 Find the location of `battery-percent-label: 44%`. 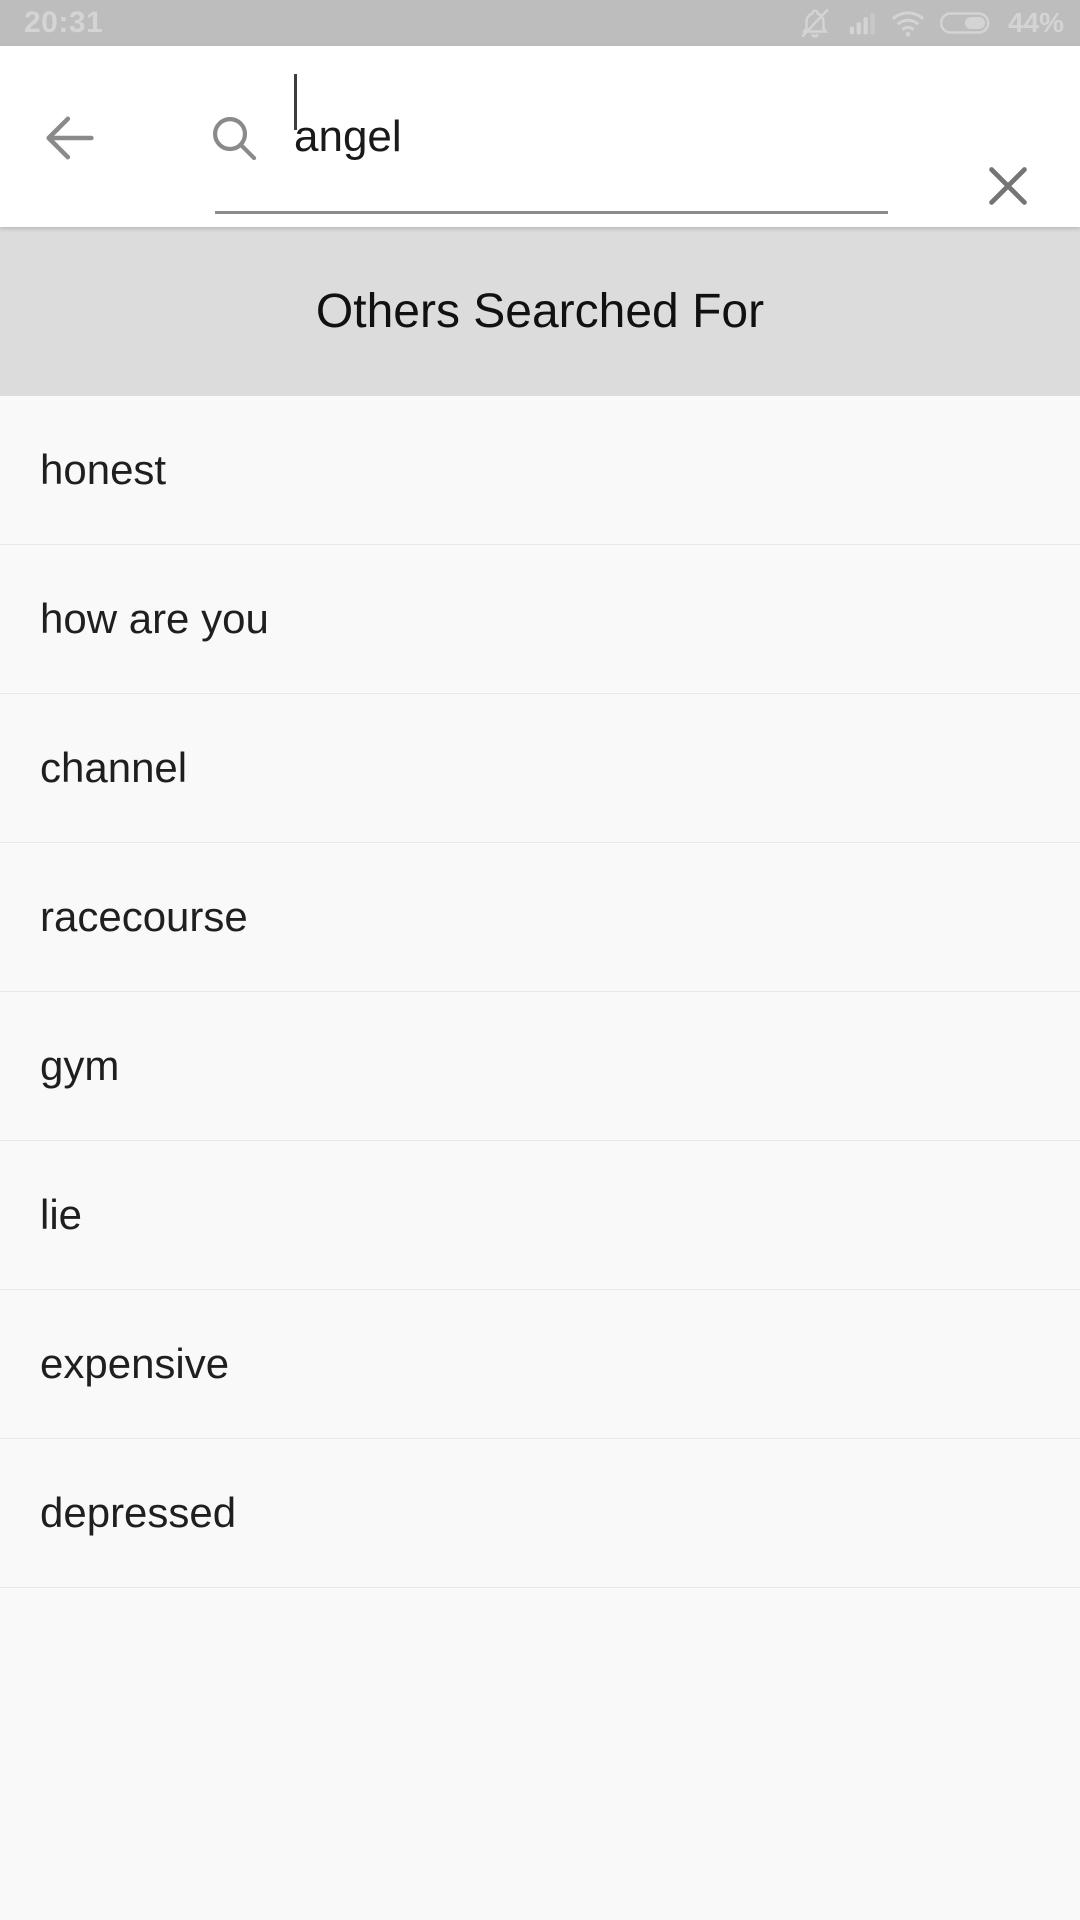

battery-percent-label: 44% is located at coordinates (1035, 22).